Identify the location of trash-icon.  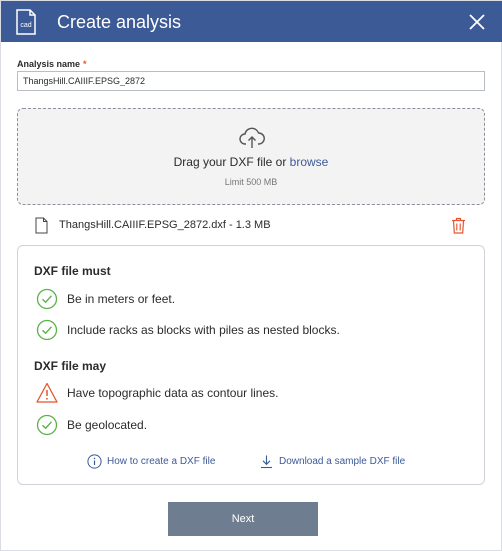
(458, 225).